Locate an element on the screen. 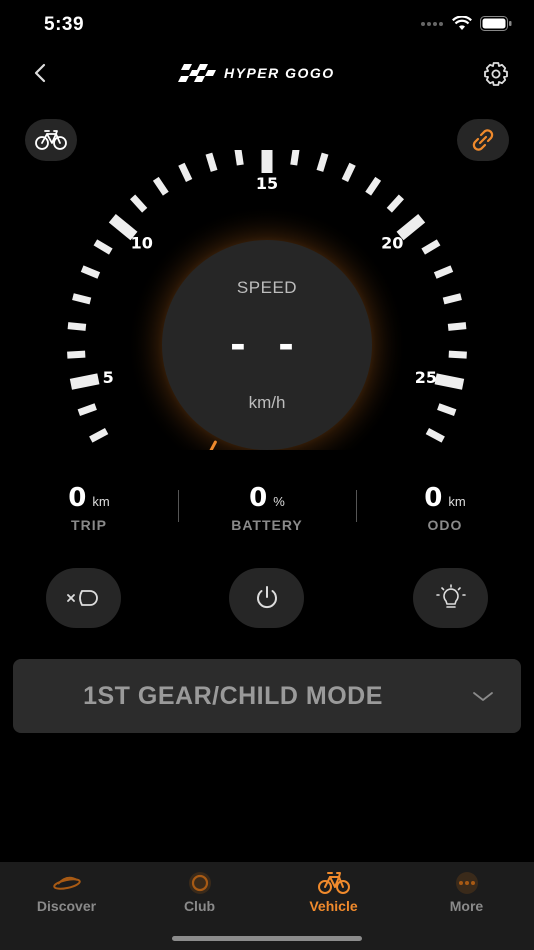 Image resolution: width=534 pixels, height=950 pixels. settings-button is located at coordinates (496, 74).